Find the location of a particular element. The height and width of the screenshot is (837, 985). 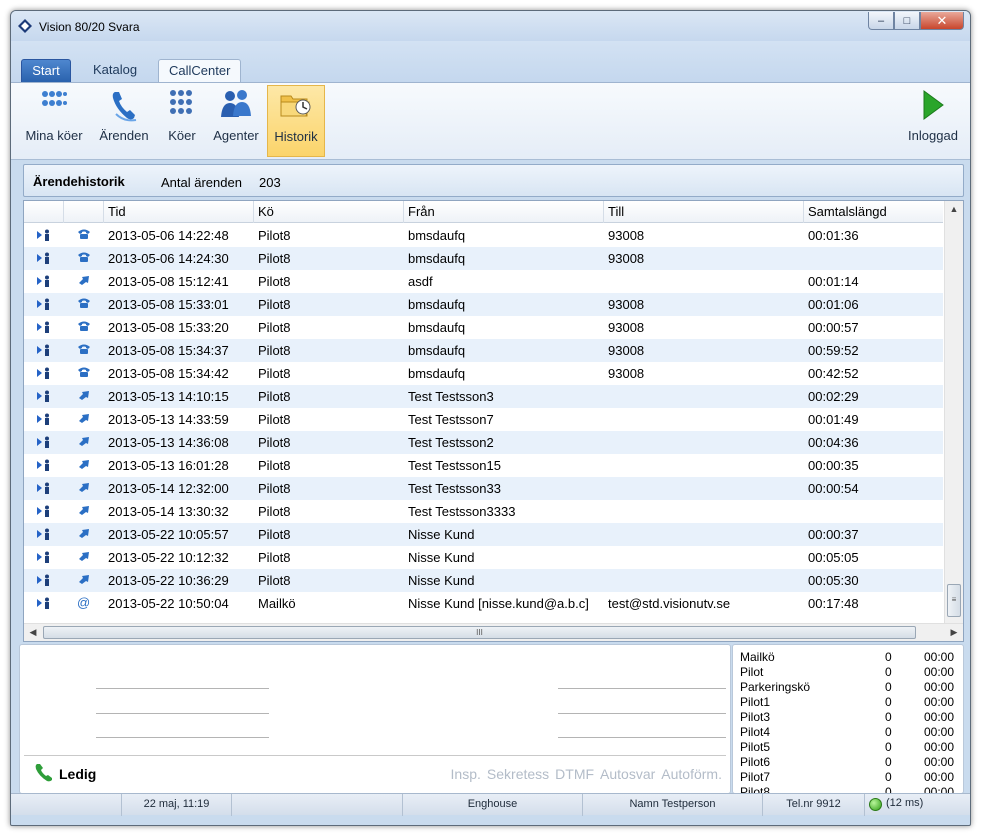

vertical-scrollbar: ▲ ≡ is located at coordinates (953, 412).